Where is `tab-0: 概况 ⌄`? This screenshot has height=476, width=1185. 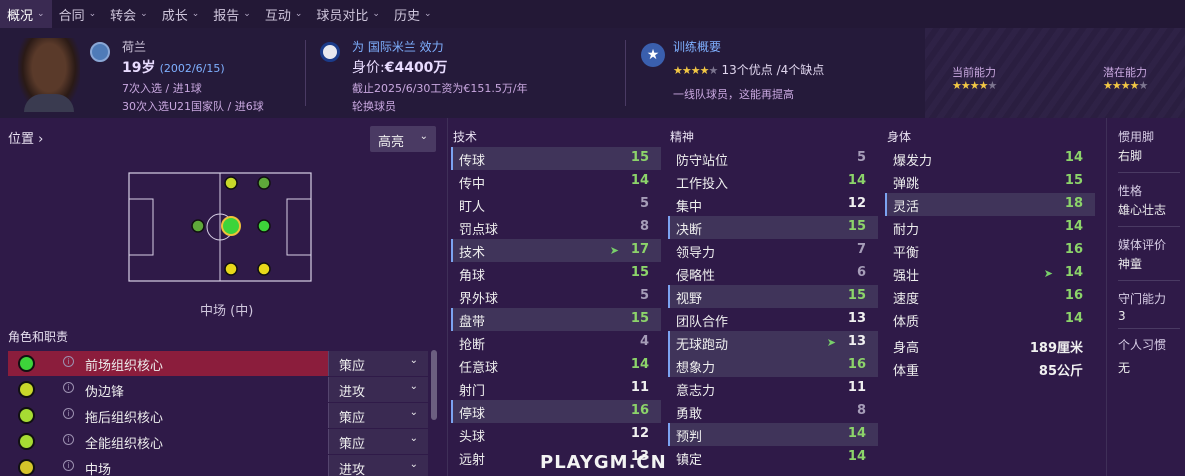
tab-0: 概况 ⌄ is located at coordinates (26, 14).